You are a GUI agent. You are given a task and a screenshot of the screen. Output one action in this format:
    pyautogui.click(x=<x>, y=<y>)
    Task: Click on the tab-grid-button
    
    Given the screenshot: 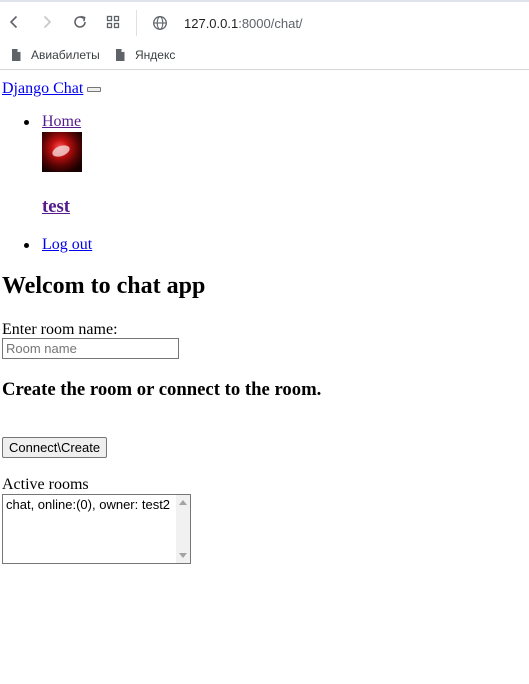 What is the action you would take?
    pyautogui.click(x=113, y=22)
    